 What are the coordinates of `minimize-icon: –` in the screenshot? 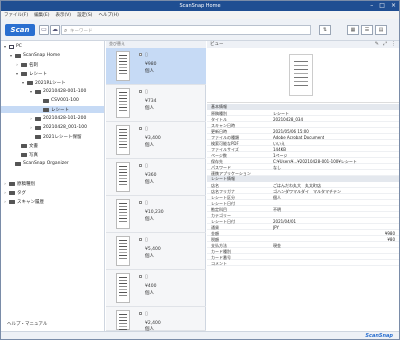 It's located at (371, 5).